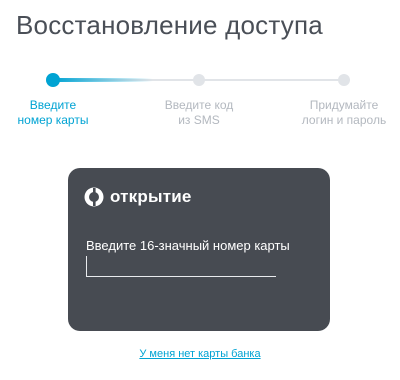 This screenshot has width=400, height=380. I want to click on input-caret, so click(86, 266).